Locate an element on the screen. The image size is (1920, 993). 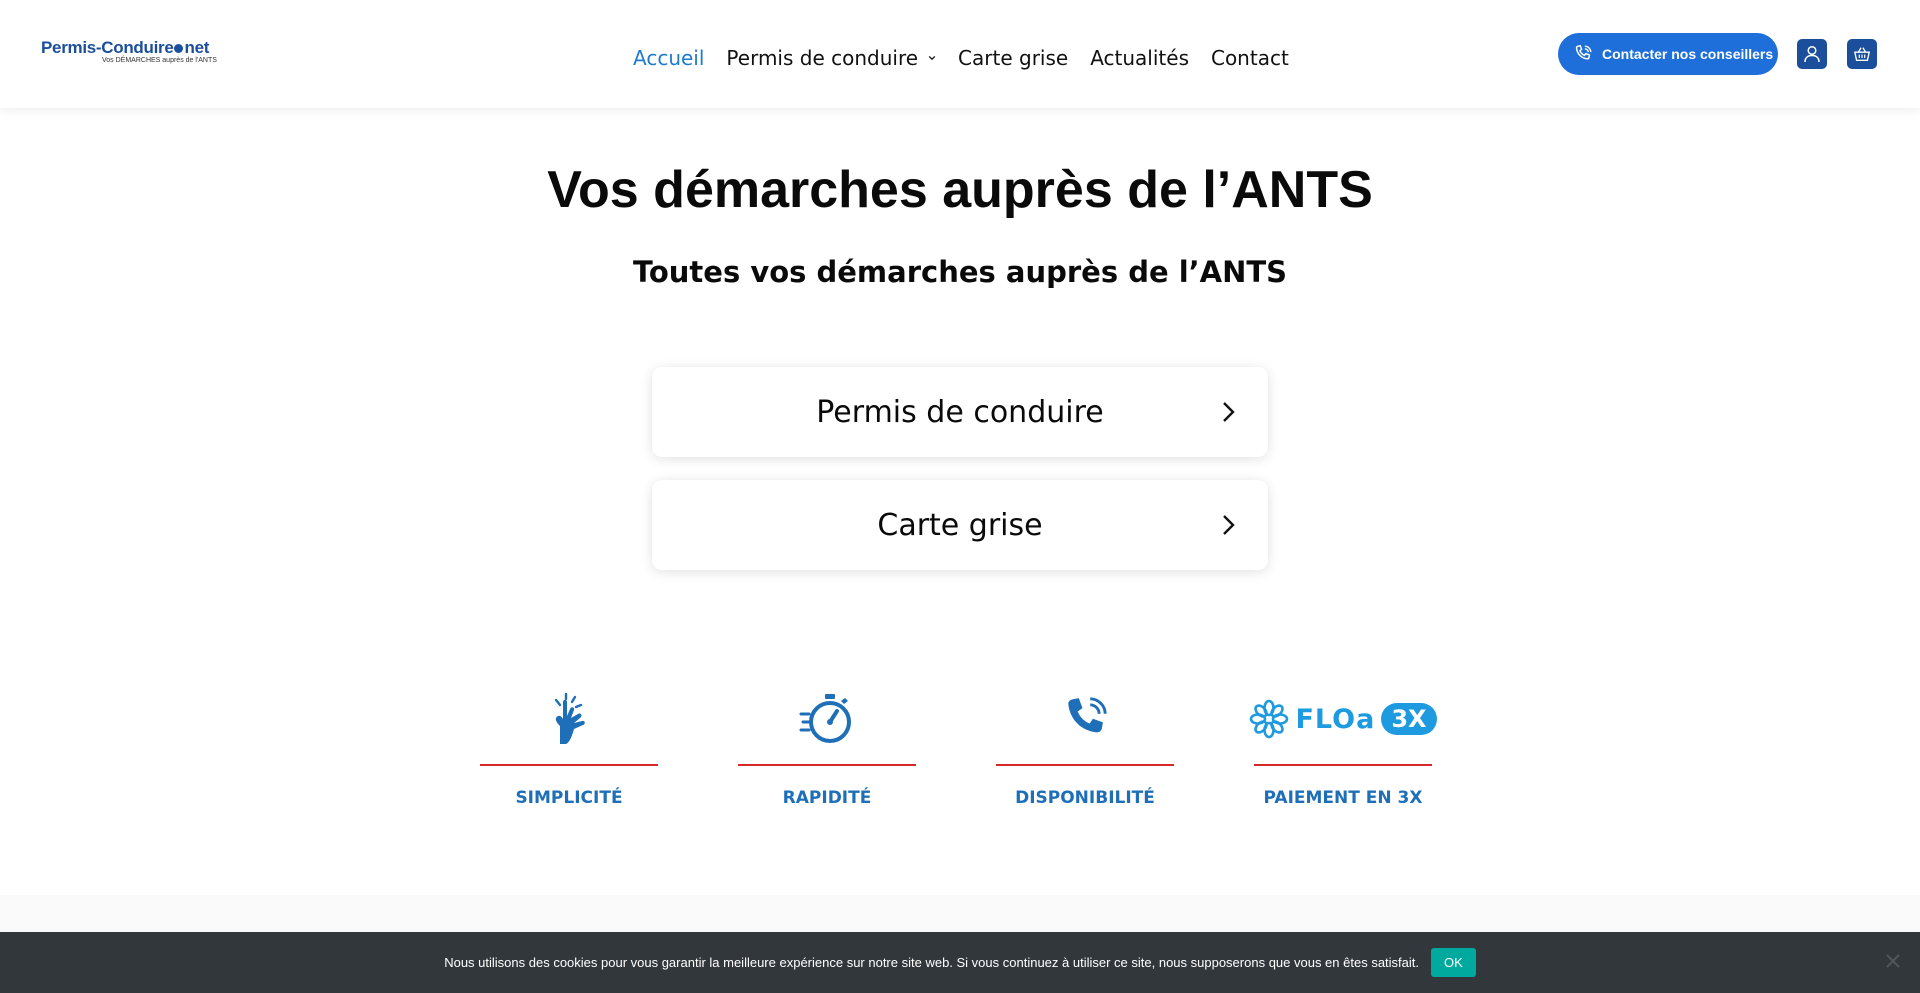
nav-item-contact: Contact is located at coordinates (1250, 58).